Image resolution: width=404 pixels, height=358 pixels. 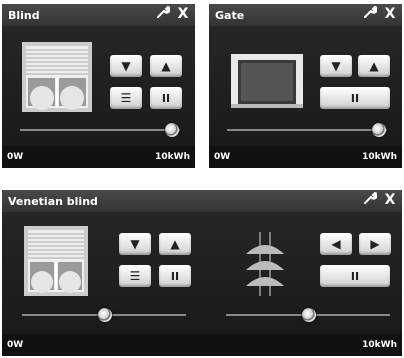 I want to click on gate-energy: 10kWh, so click(x=379, y=157).